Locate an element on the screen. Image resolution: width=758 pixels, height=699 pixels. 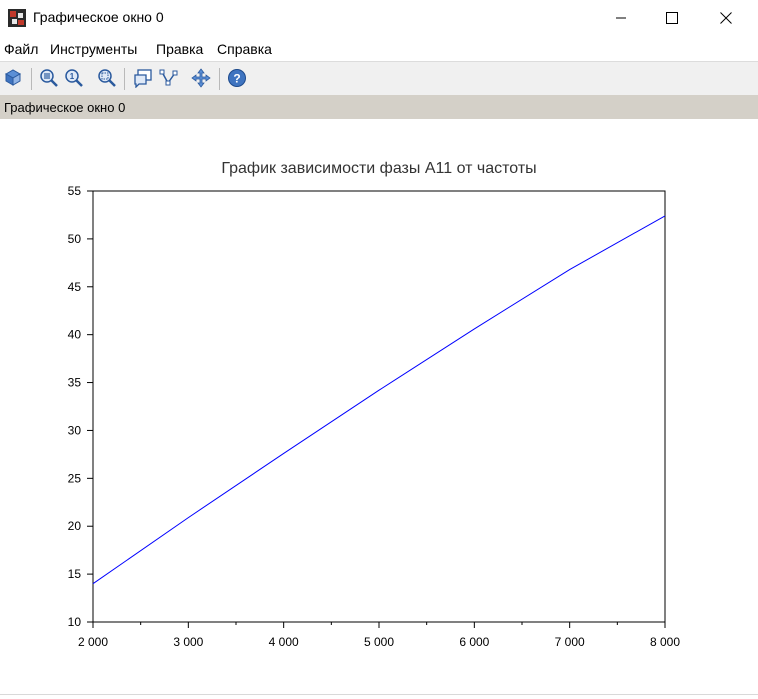
window-title: Графическое окно 0 is located at coordinates (98, 17).